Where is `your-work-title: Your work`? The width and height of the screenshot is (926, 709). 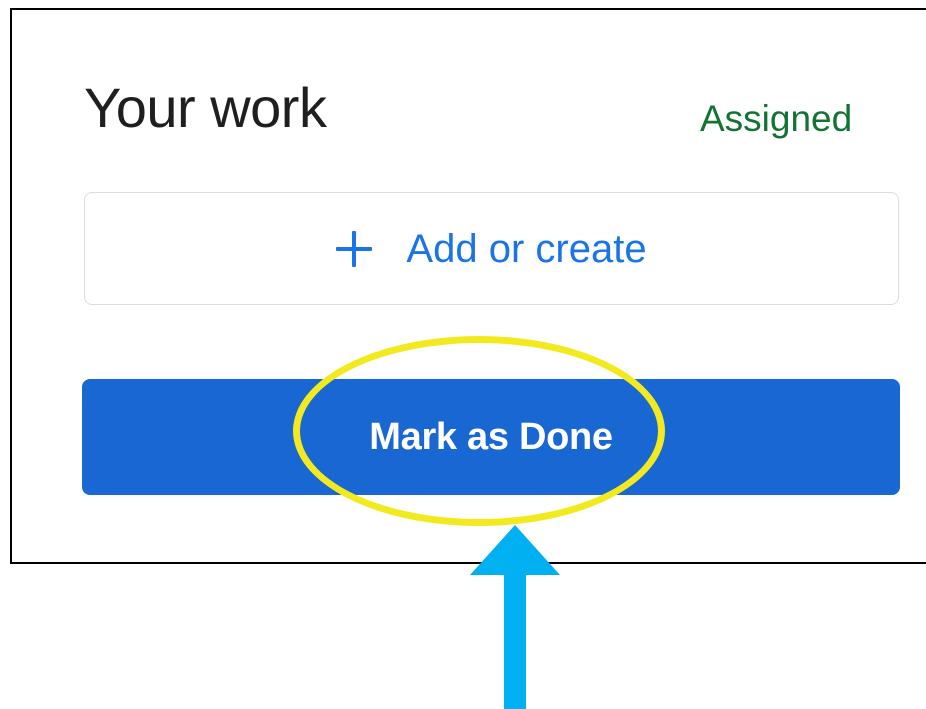 your-work-title: Your work is located at coordinates (205, 107).